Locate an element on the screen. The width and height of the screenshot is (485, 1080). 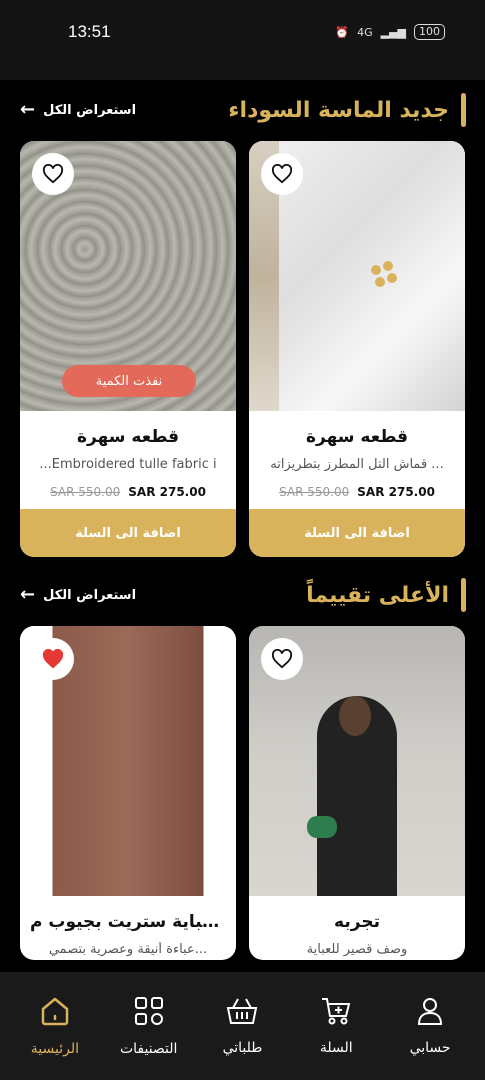
section-title: جديد الماسة السوداء is located at coordinates (338, 110).